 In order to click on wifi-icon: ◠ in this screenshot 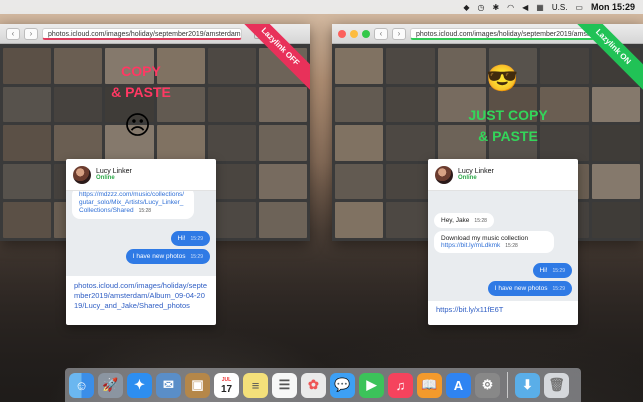, I will do `click(510, 7)`.